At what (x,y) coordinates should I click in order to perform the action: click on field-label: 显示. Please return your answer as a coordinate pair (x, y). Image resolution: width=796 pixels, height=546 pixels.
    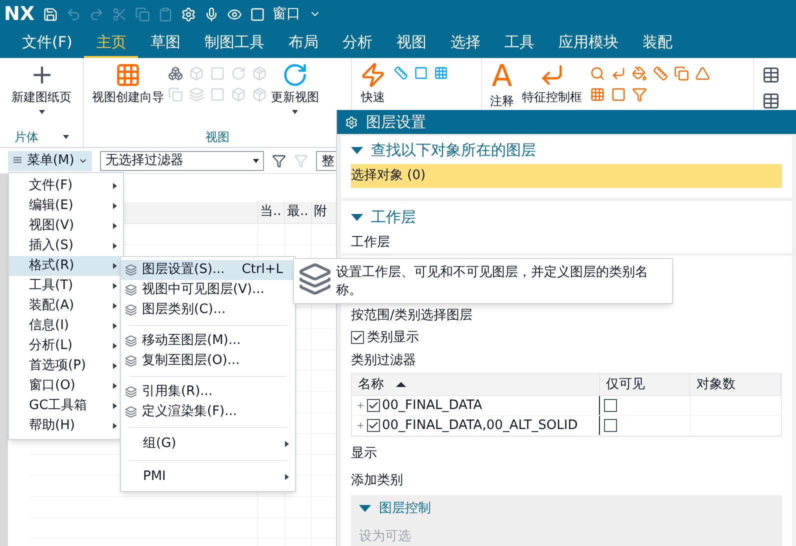
    Looking at the image, I should click on (364, 454).